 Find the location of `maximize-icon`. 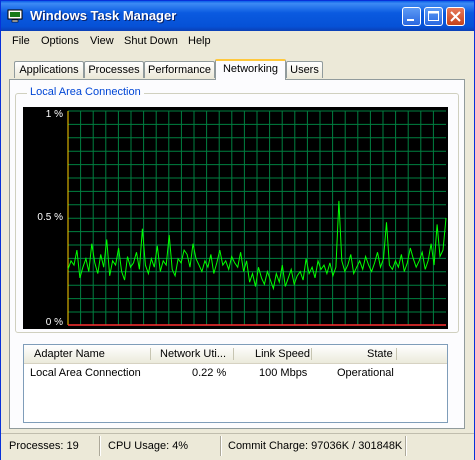

maximize-icon is located at coordinates (433, 16).